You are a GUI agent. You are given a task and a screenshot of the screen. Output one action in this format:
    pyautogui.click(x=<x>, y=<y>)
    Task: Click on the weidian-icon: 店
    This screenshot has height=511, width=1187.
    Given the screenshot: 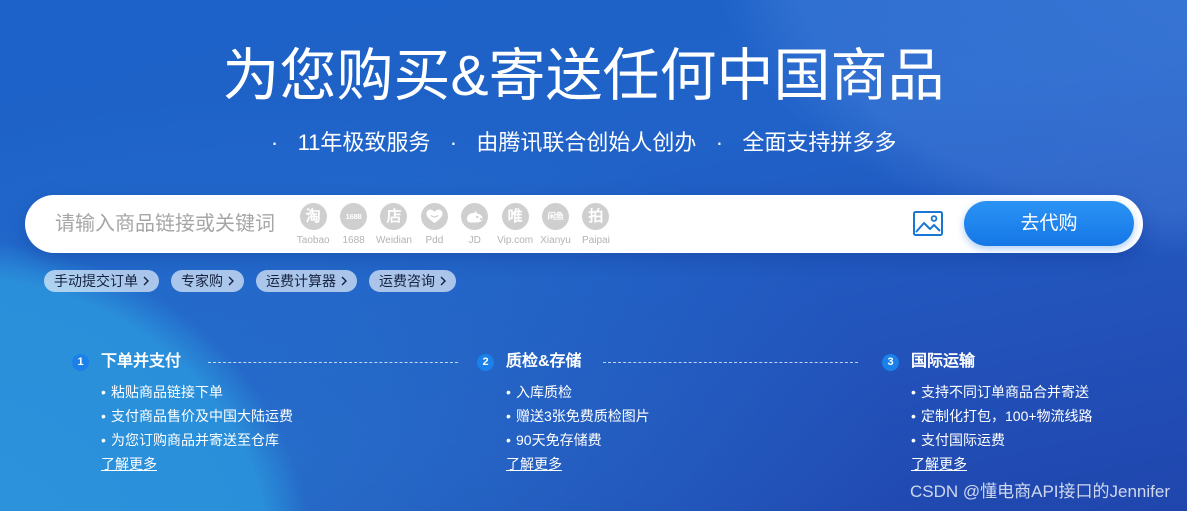 What is the action you would take?
    pyautogui.click(x=394, y=216)
    